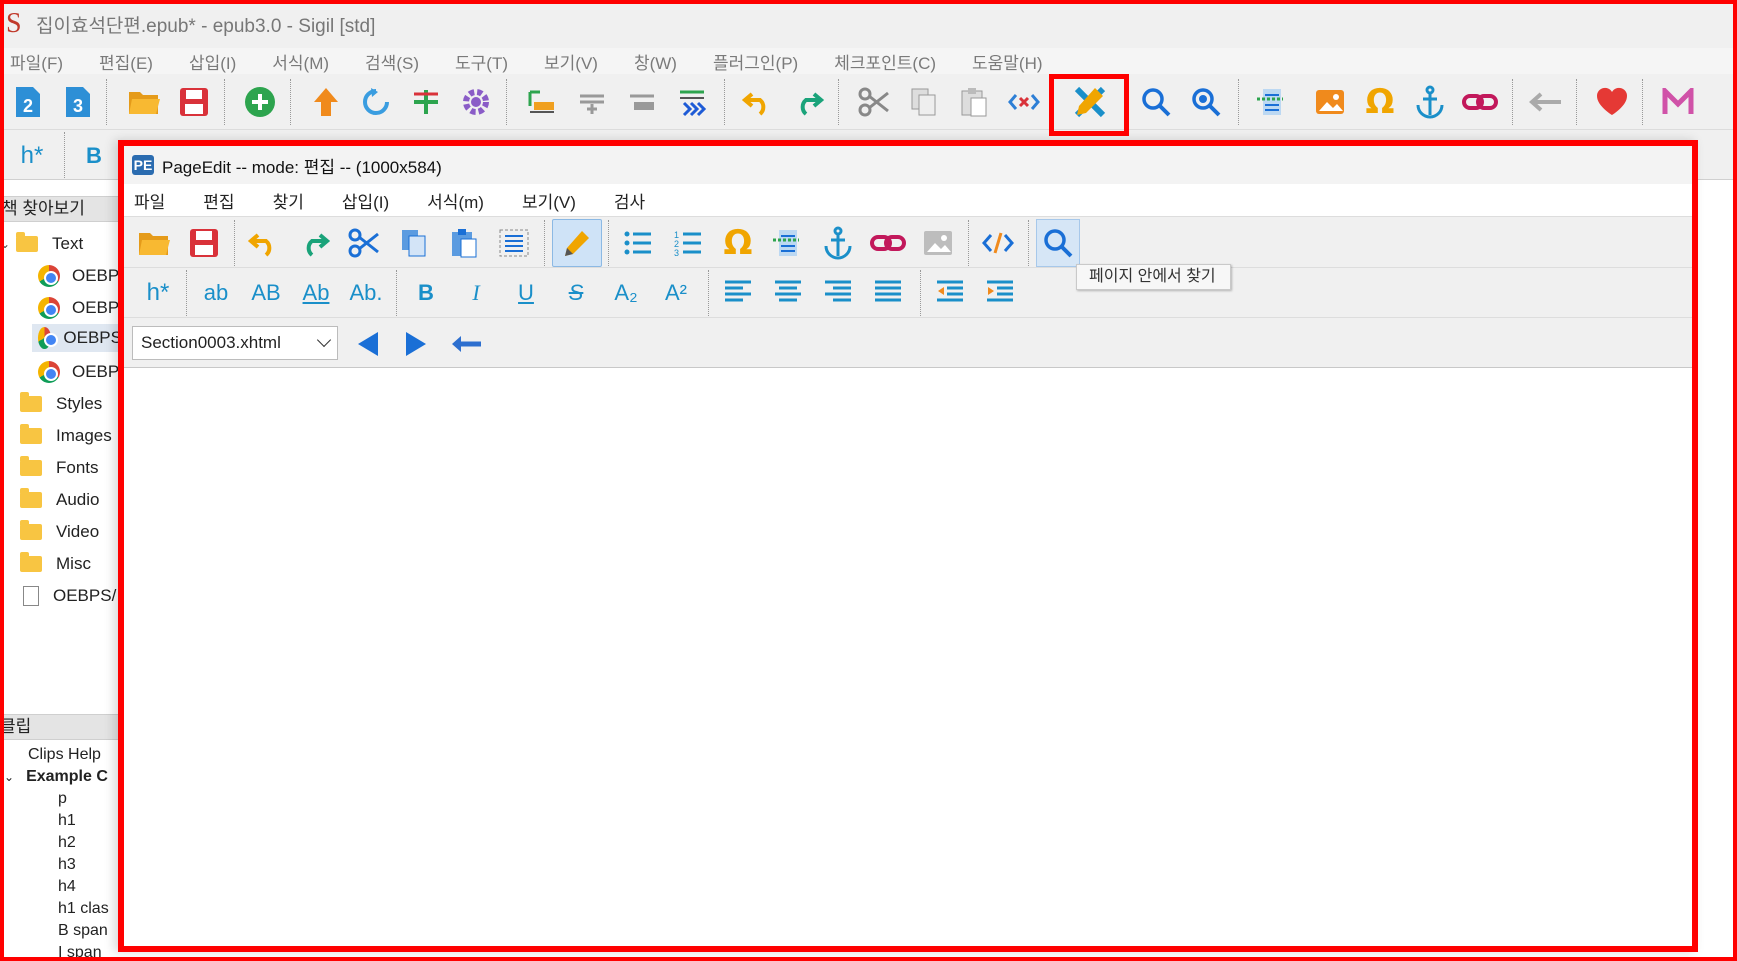  I want to click on file-select-dropdown: Section0003.xhtml, so click(235, 343).